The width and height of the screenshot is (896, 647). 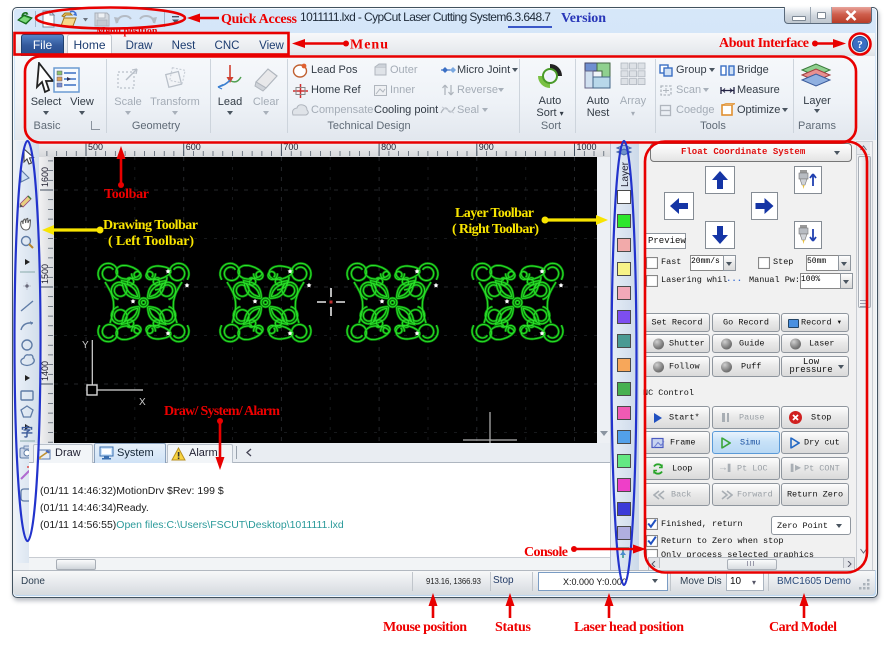 What do you see at coordinates (45, 371) in the screenshot?
I see `svg-text: 1400` at bounding box center [45, 371].